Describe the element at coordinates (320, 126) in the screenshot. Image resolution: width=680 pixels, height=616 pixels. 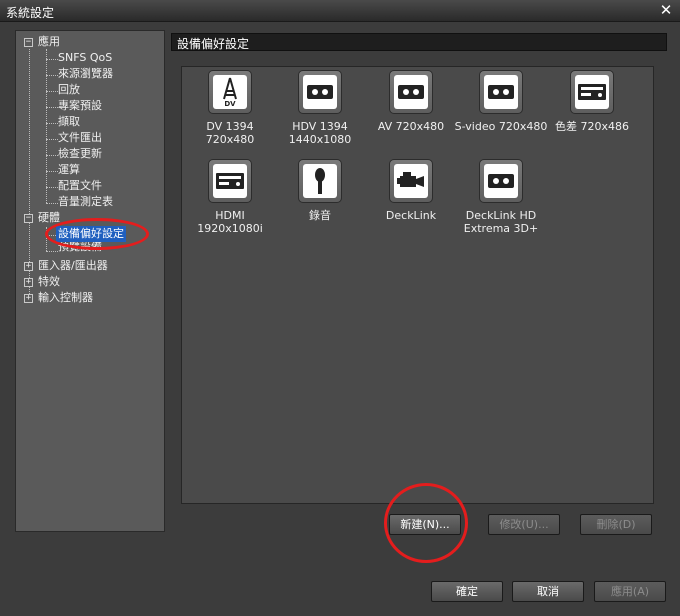
I see `device-label: HDV 1394` at that location.